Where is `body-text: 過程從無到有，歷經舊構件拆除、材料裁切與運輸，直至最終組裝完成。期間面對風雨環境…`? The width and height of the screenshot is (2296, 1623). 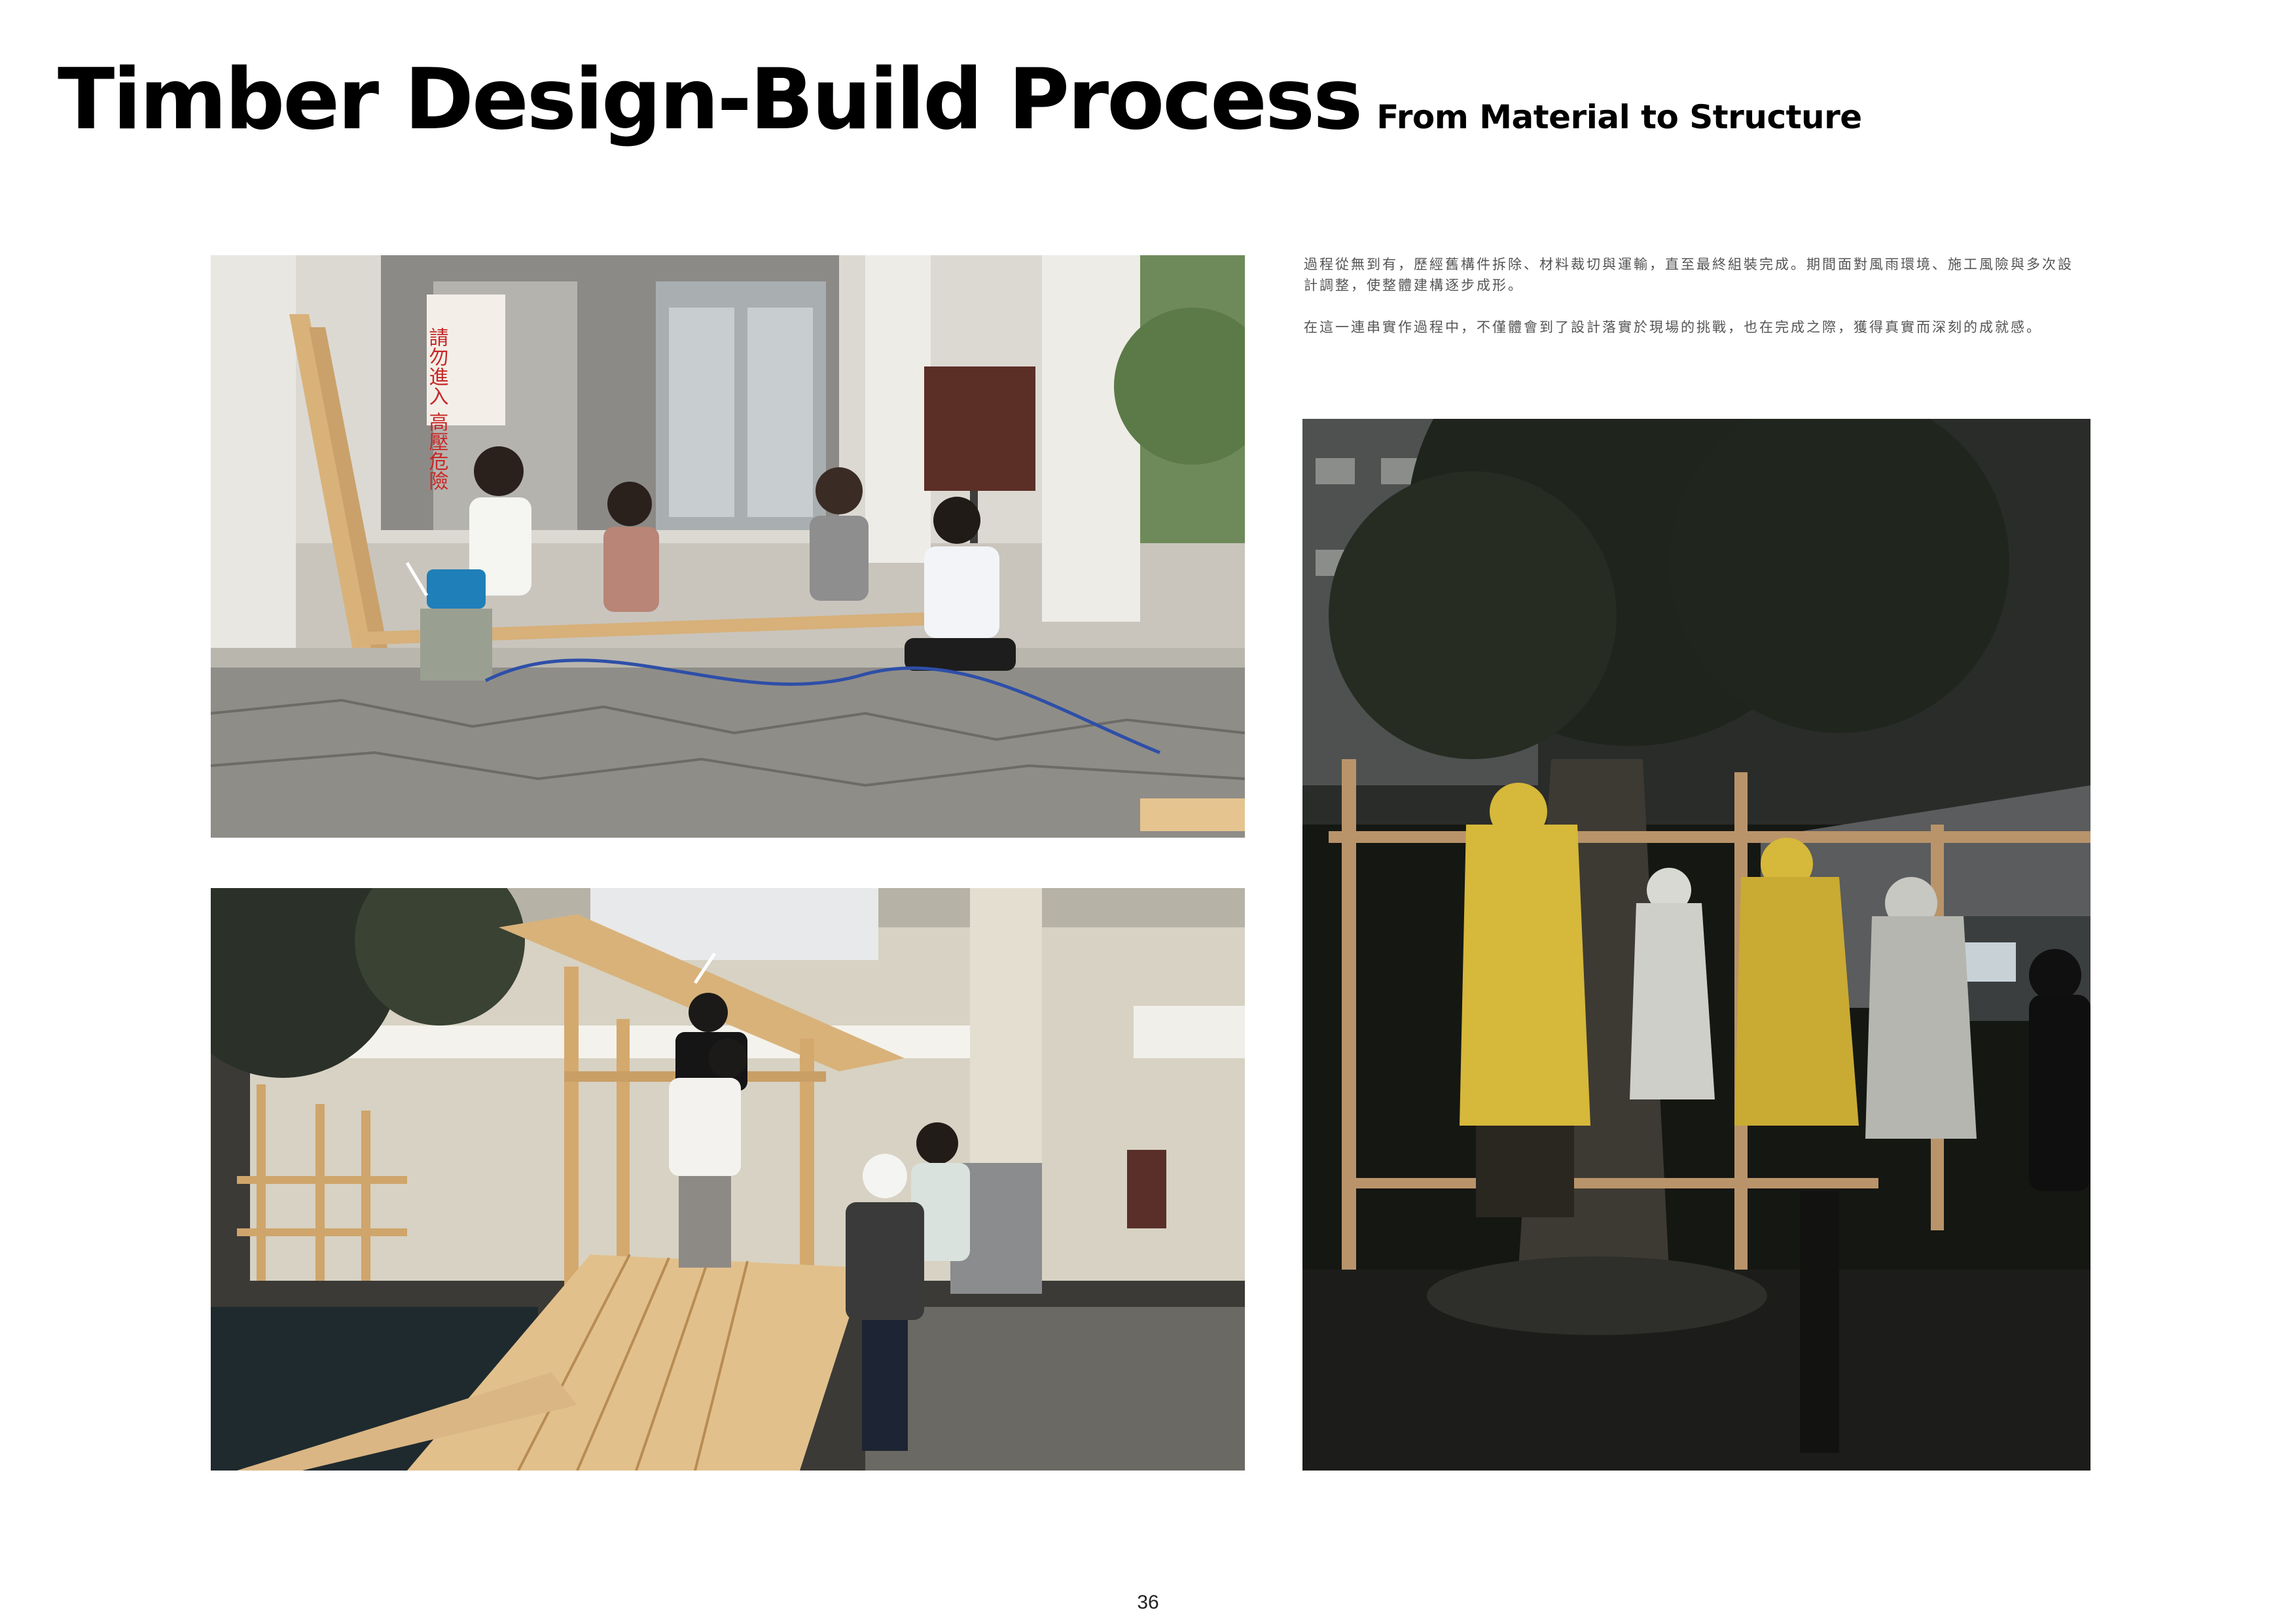
body-text: 過程從無到有，歷經舊構件拆除、材料裁切與運輸，直至最終組裝完成。期間面對風雨環境… is located at coordinates (1695, 306).